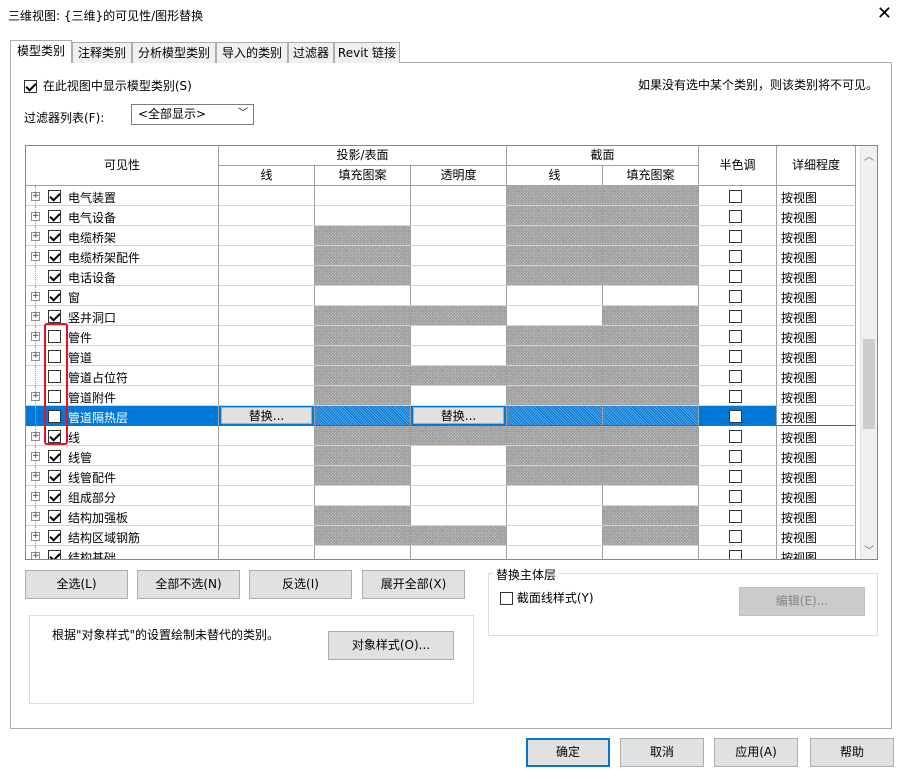  I want to click on table-row: + 管道附件 按视图, so click(443, 396).